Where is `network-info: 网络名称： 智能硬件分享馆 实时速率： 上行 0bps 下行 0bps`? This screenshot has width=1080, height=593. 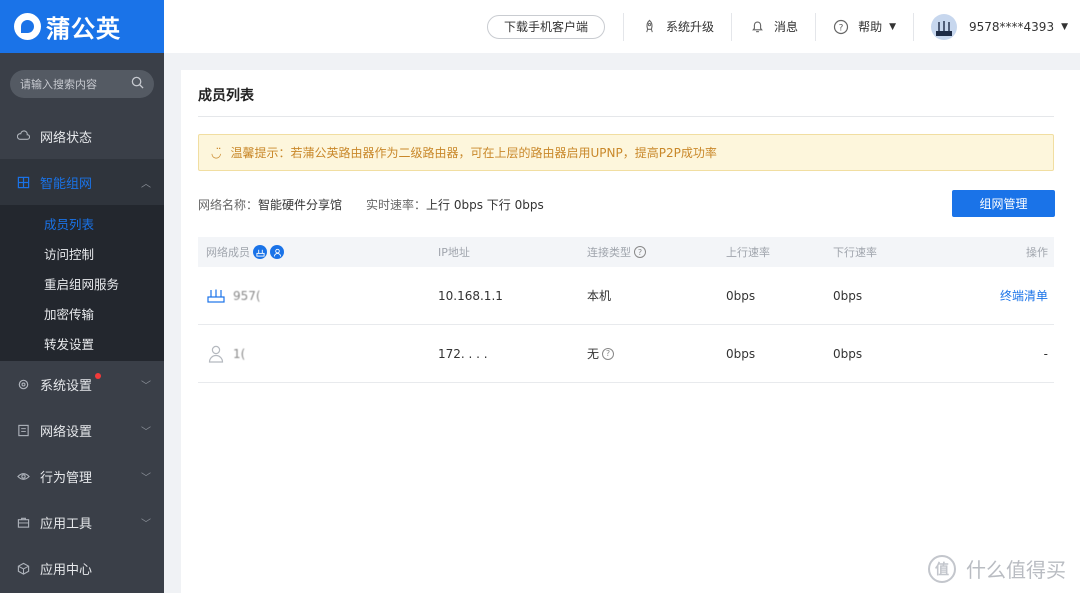 network-info: 网络名称： 智能硬件分享馆 实时速率： 上行 0bps 下行 0bps is located at coordinates (383, 204).